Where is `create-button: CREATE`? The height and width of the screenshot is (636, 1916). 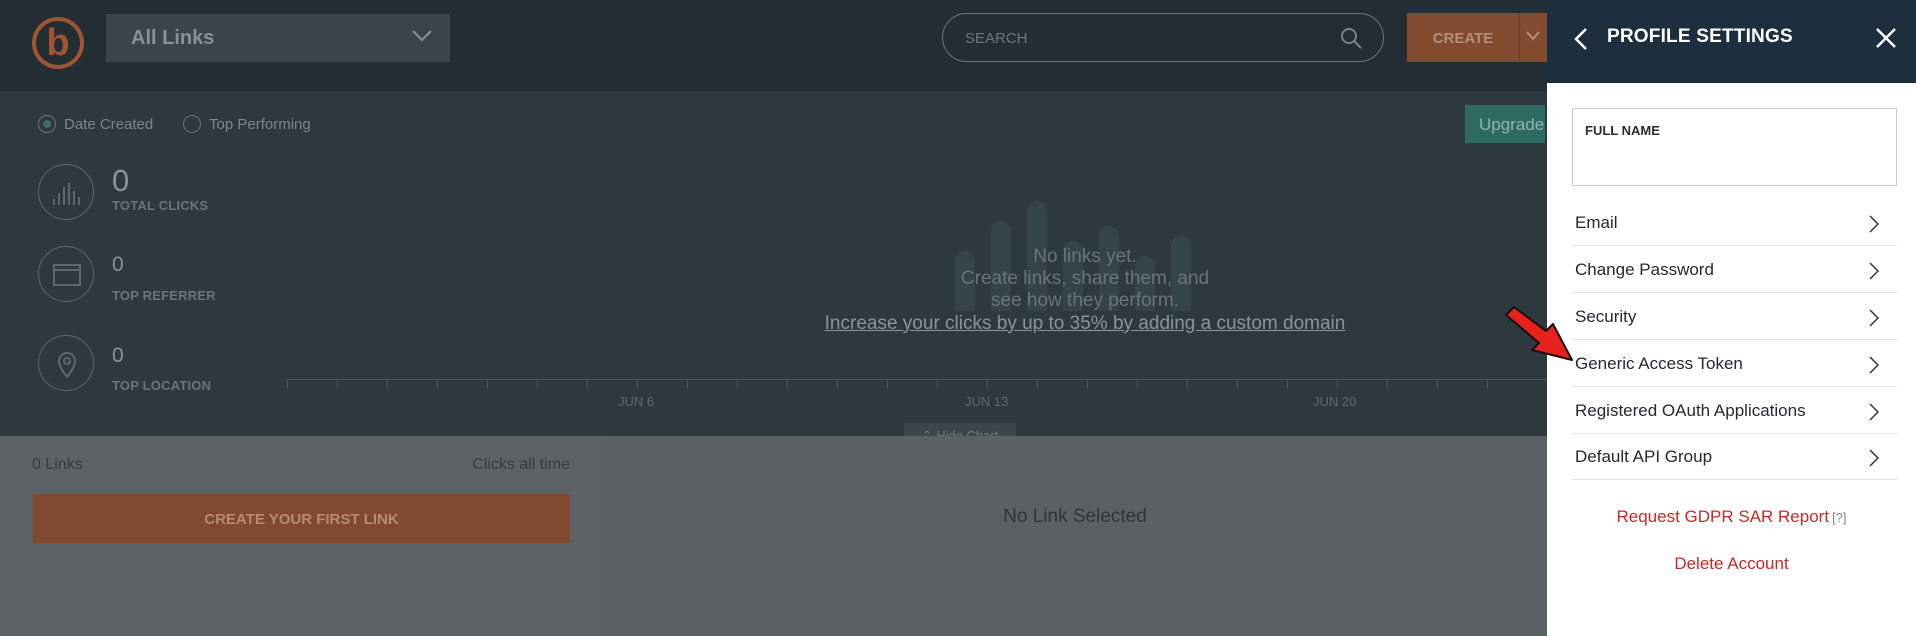 create-button: CREATE is located at coordinates (1463, 37).